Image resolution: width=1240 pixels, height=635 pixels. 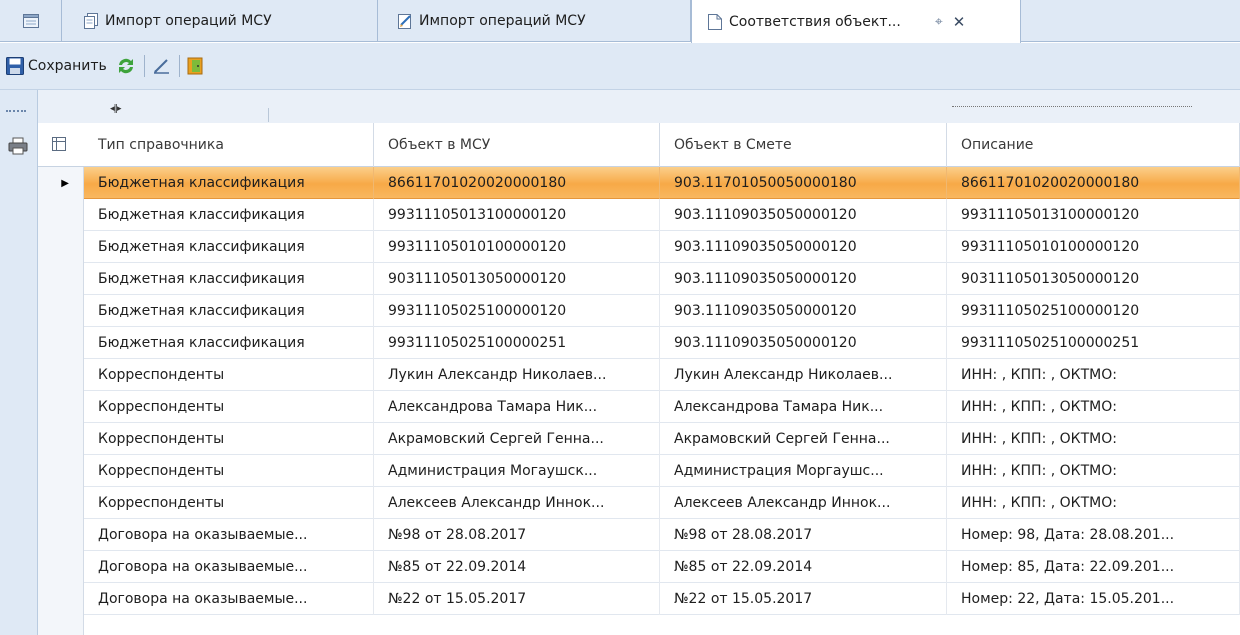 What do you see at coordinates (803, 599) in the screenshot?
I see `cell-estimate-object: №22 от 15.05.2017` at bounding box center [803, 599].